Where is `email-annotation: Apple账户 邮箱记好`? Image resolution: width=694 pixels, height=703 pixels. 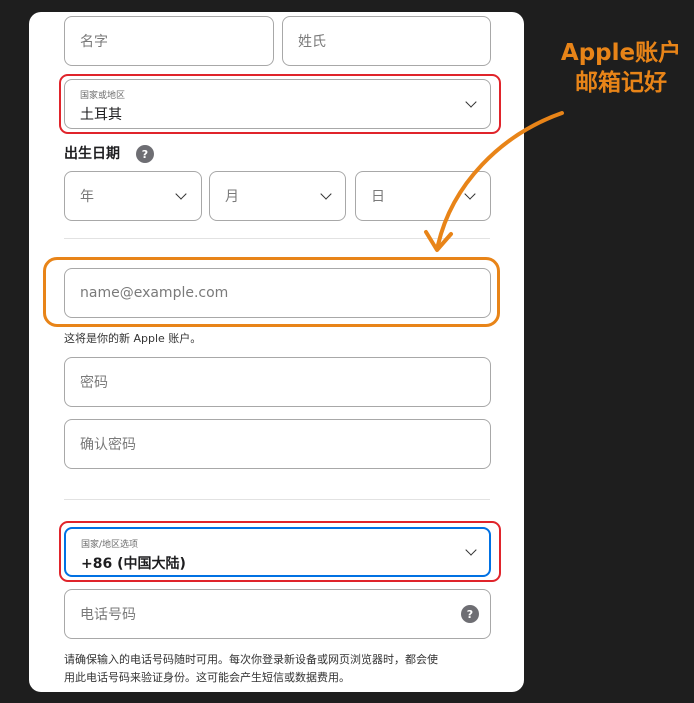 email-annotation: Apple账户 邮箱记好 is located at coordinates (621, 68).